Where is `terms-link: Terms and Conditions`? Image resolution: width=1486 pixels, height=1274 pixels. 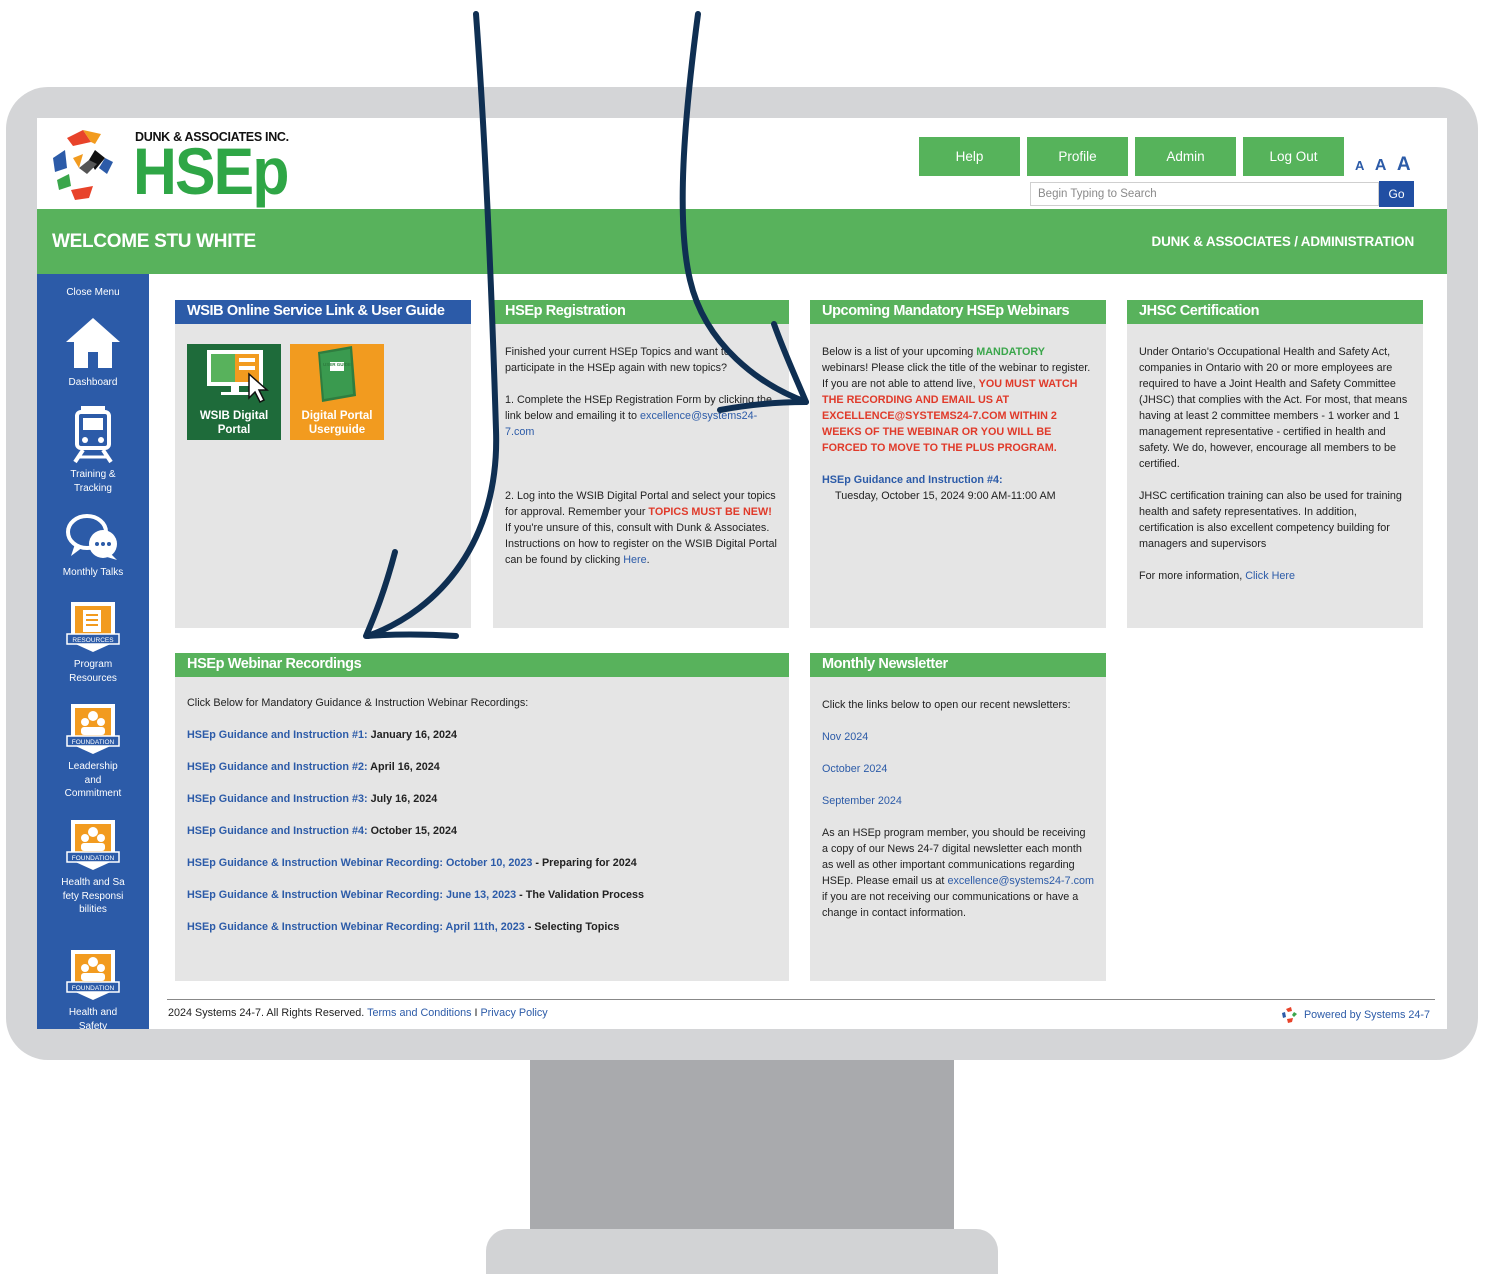 terms-link: Terms and Conditions is located at coordinates (419, 1013).